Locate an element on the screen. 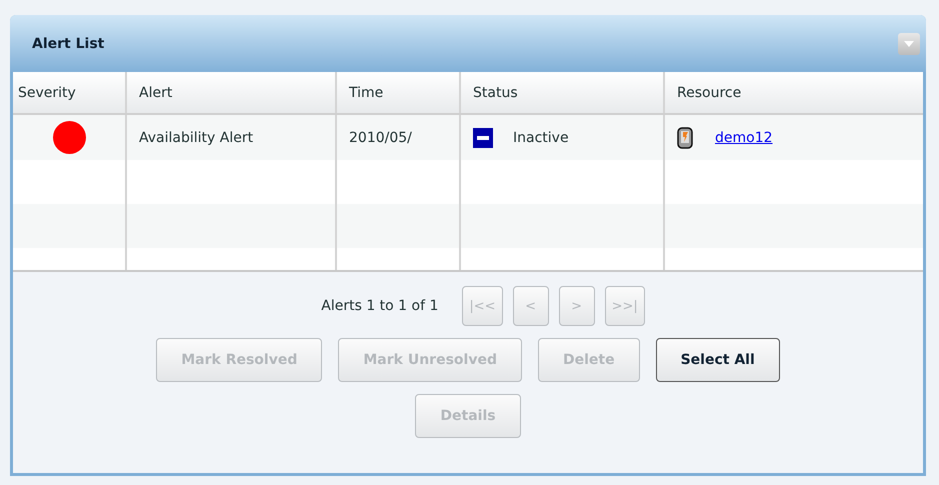 The image size is (939, 485). dropdown-icon is located at coordinates (909, 43).